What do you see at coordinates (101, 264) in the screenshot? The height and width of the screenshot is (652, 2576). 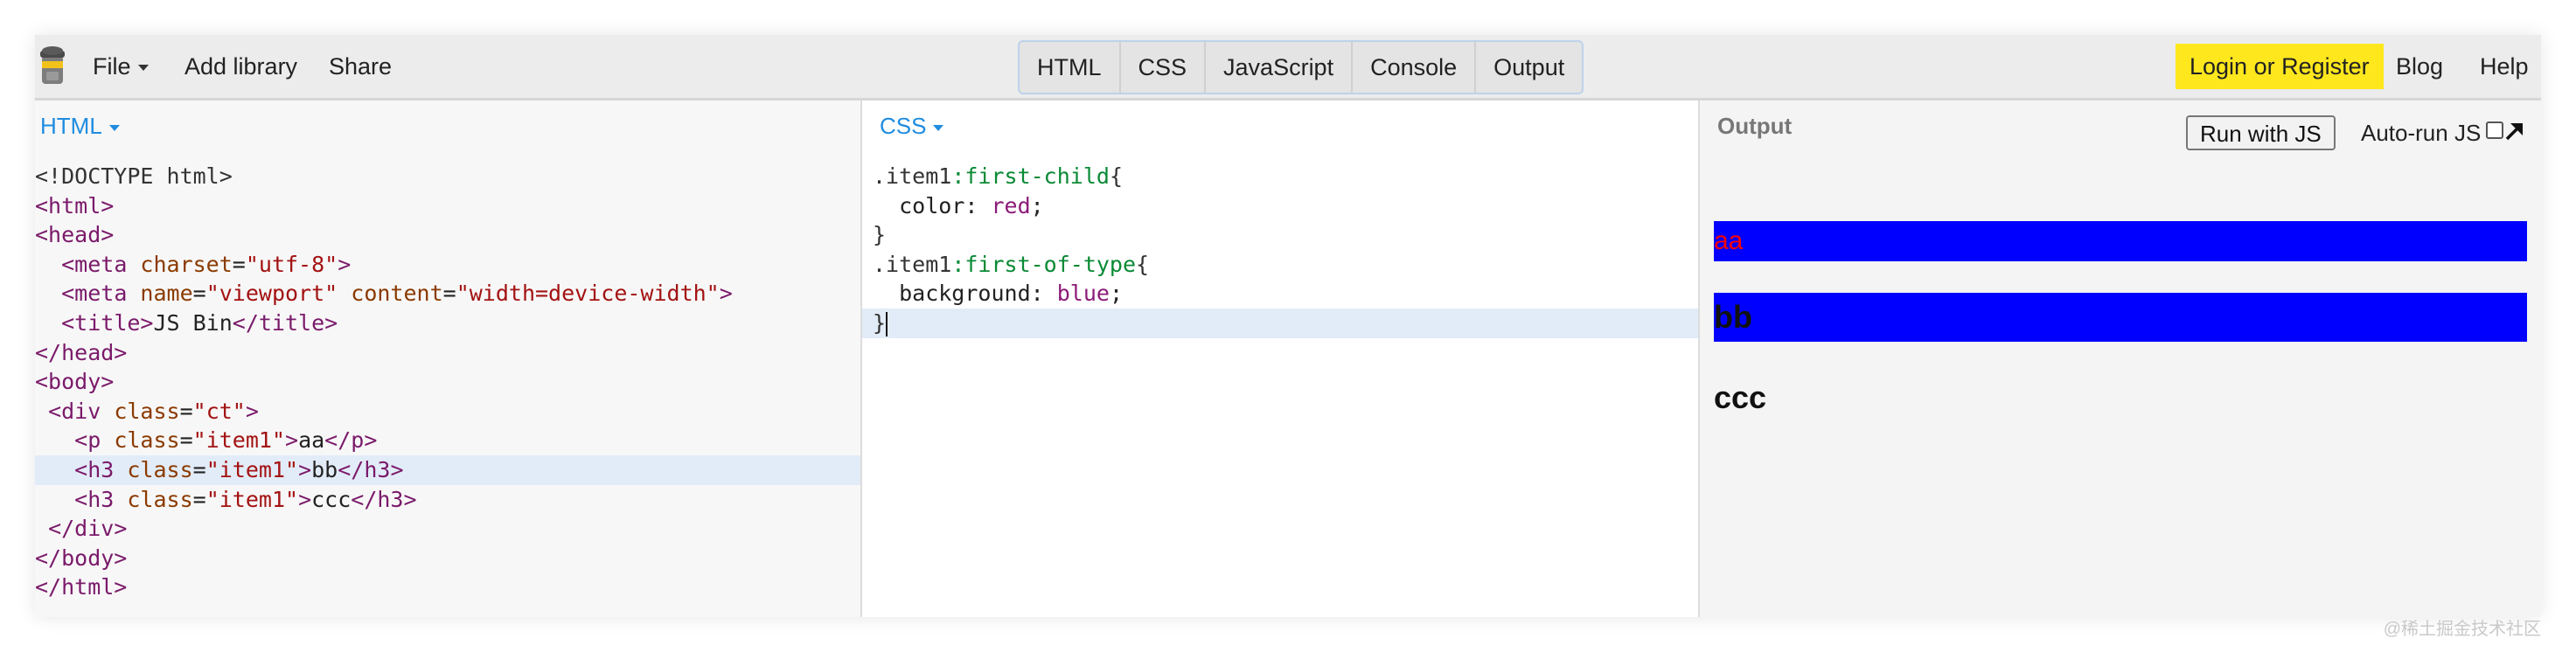 I see `code-token: <meta` at bounding box center [101, 264].